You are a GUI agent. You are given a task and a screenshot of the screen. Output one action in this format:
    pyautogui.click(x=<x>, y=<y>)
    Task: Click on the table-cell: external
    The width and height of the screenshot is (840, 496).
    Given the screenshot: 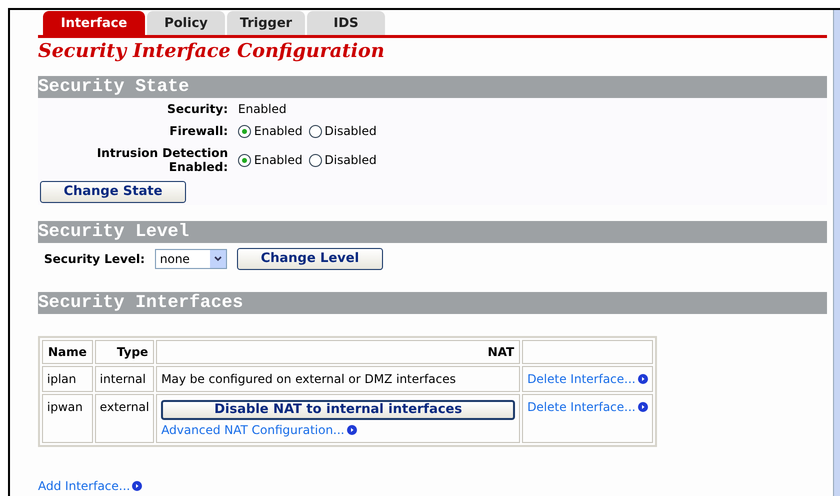 What is the action you would take?
    pyautogui.click(x=124, y=418)
    